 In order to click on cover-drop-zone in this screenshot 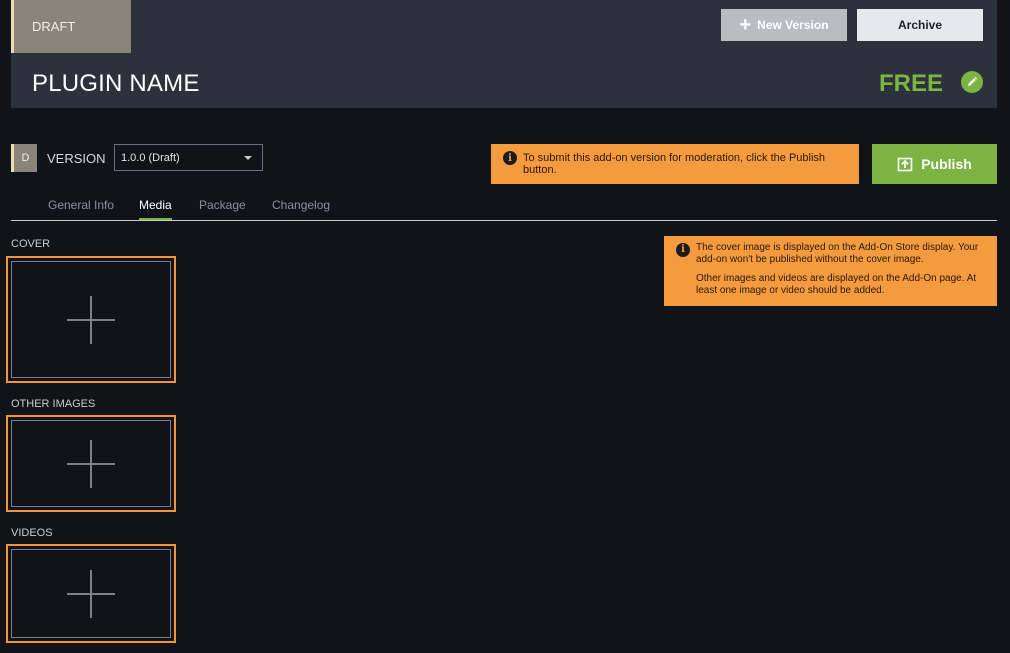, I will do `click(91, 319)`.